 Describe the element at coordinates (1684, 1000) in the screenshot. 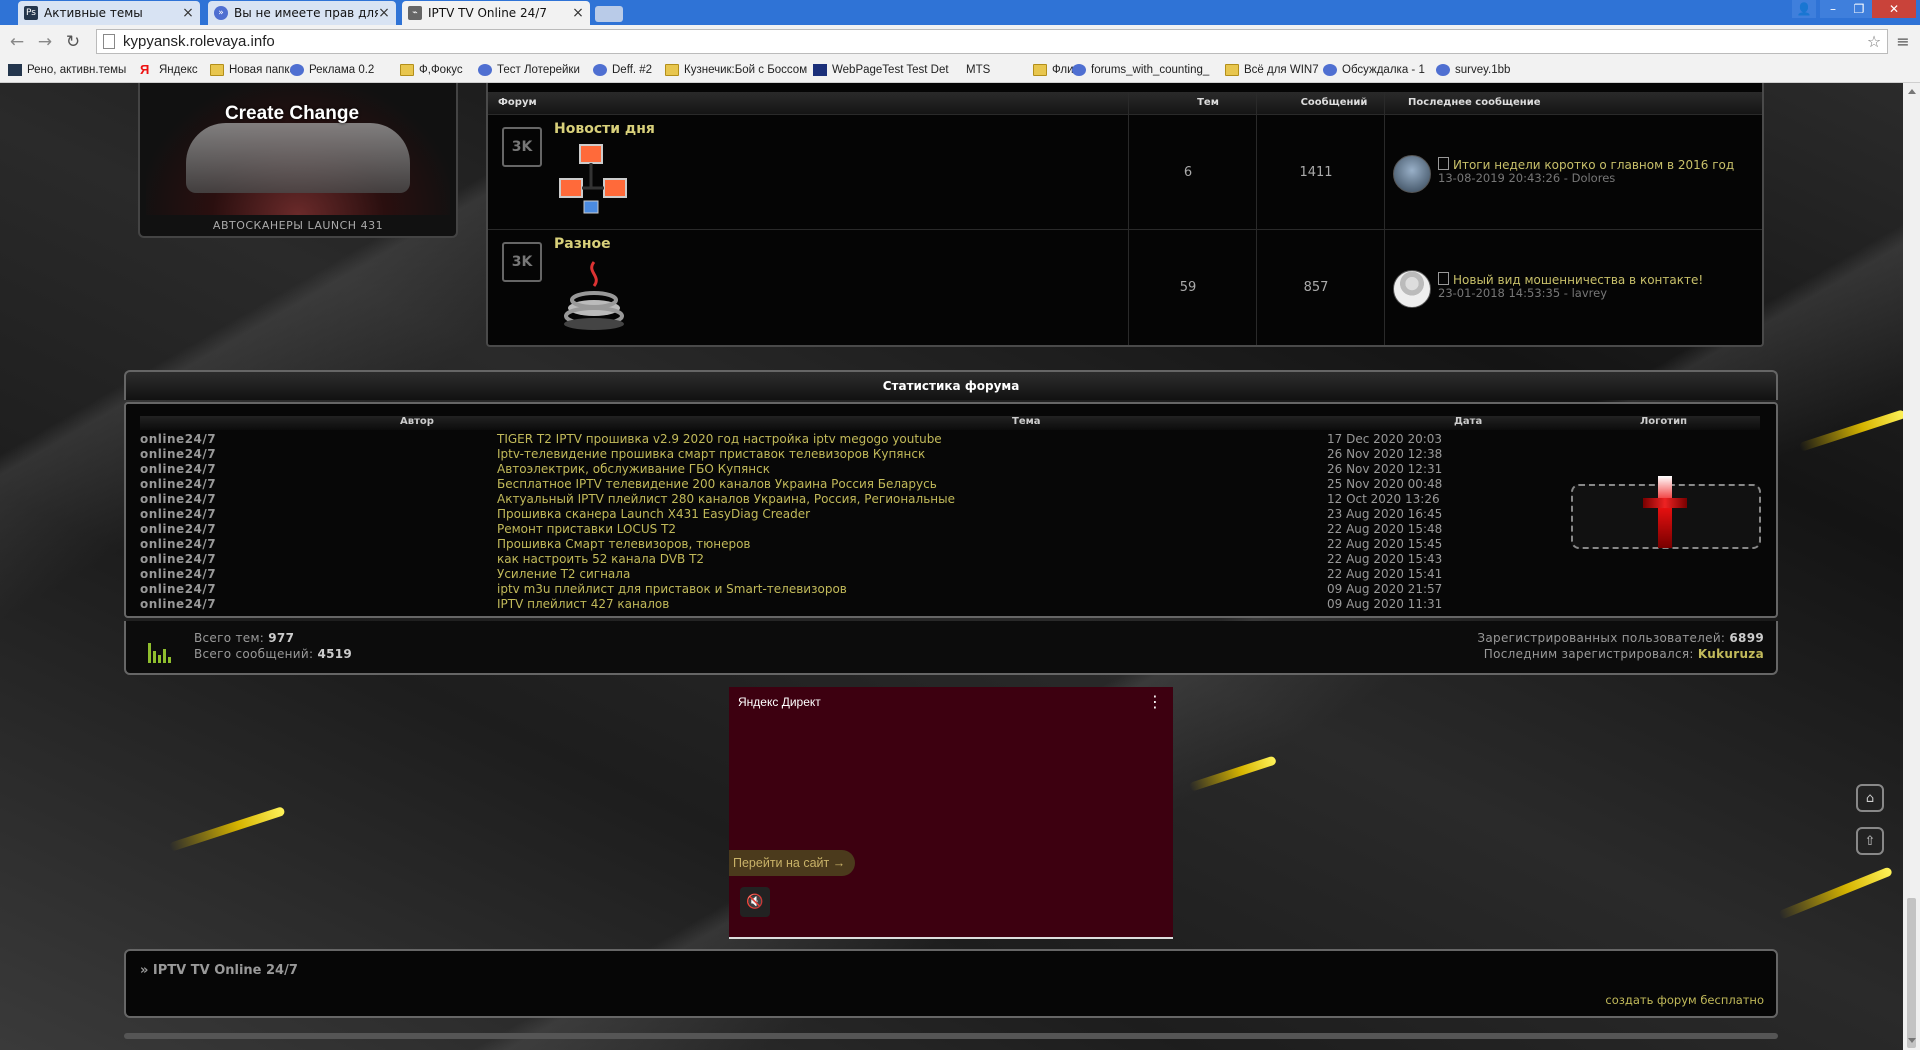

I see `create-forum-link: создать форум бесплатно` at that location.